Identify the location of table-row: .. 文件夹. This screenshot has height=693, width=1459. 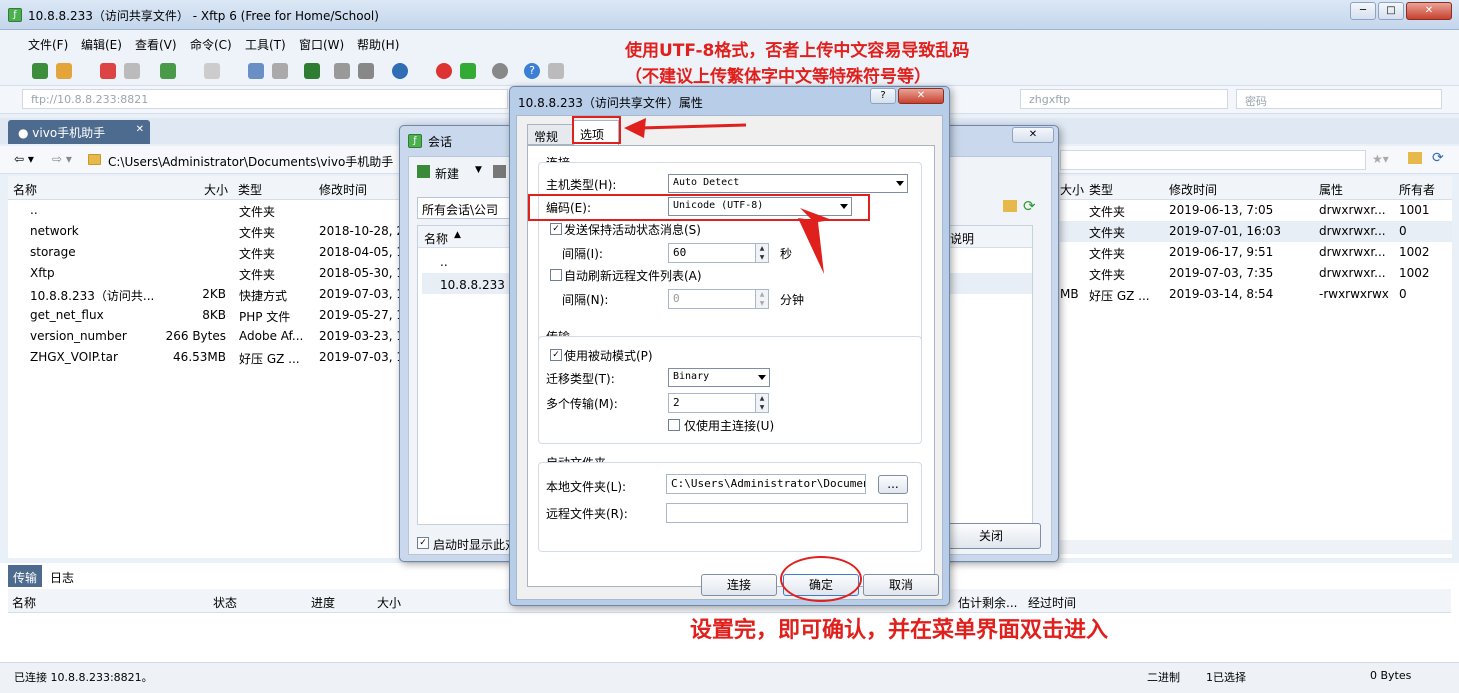
(204, 210).